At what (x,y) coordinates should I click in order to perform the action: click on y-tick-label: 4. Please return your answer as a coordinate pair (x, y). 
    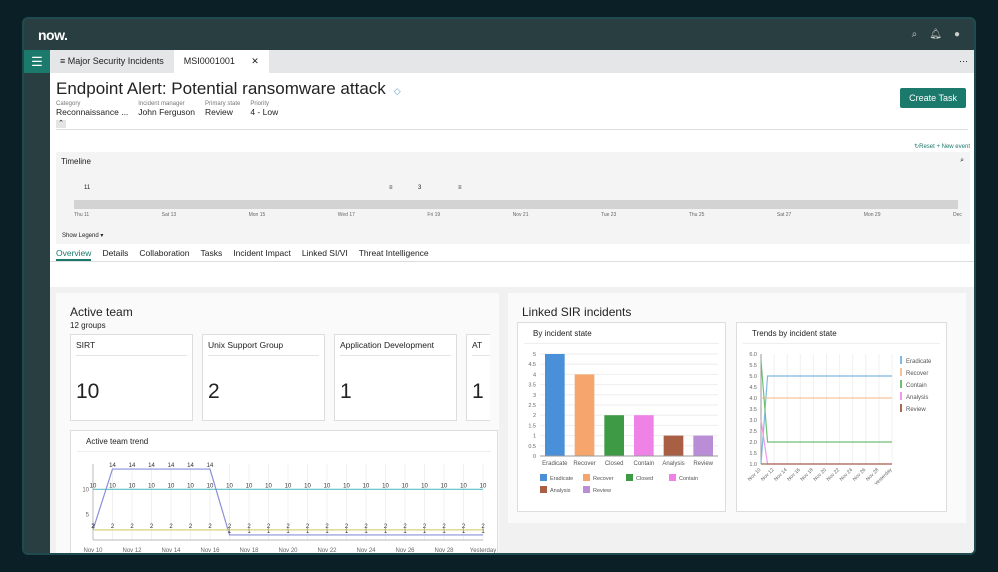
    Looking at the image, I should click on (534, 375).